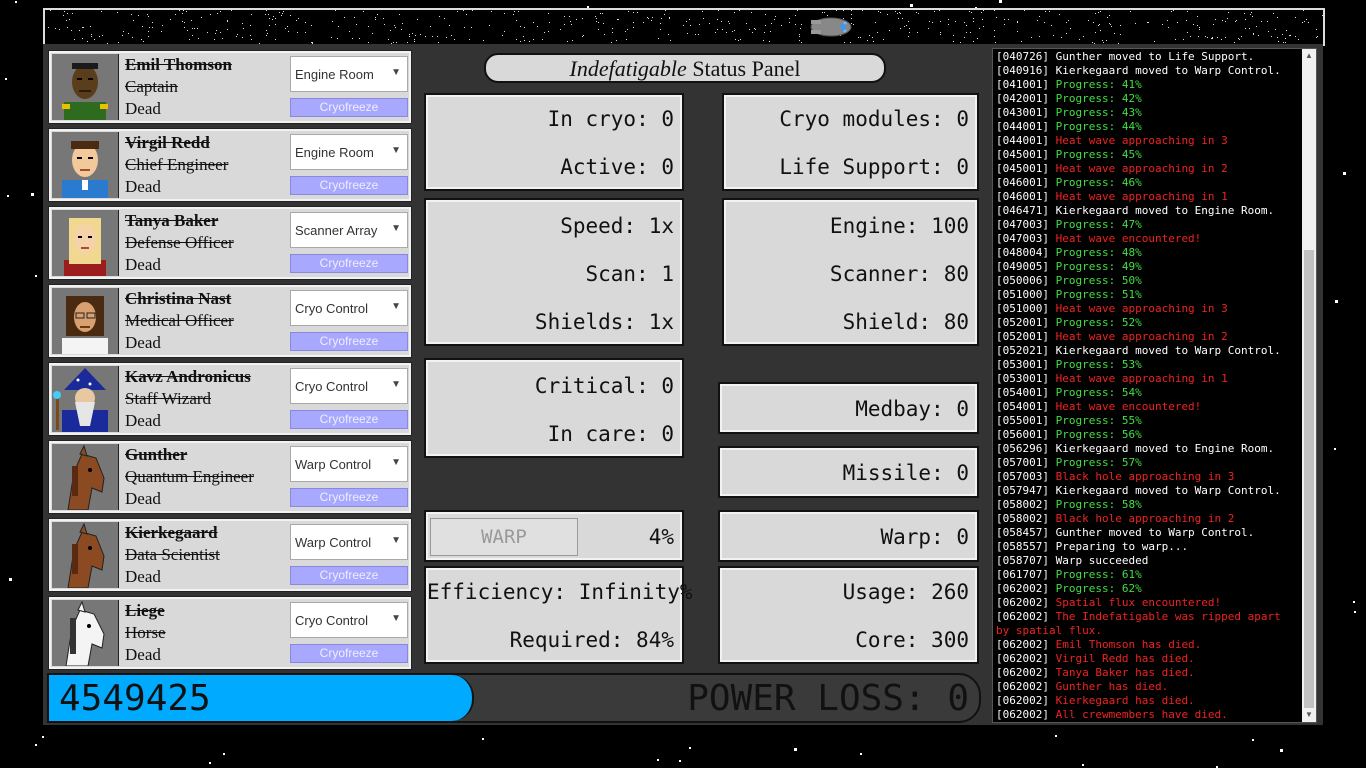 This screenshot has height=768, width=1366. Describe the element at coordinates (1098, 574) in the screenshot. I see `log-message: Progress: 61%` at that location.